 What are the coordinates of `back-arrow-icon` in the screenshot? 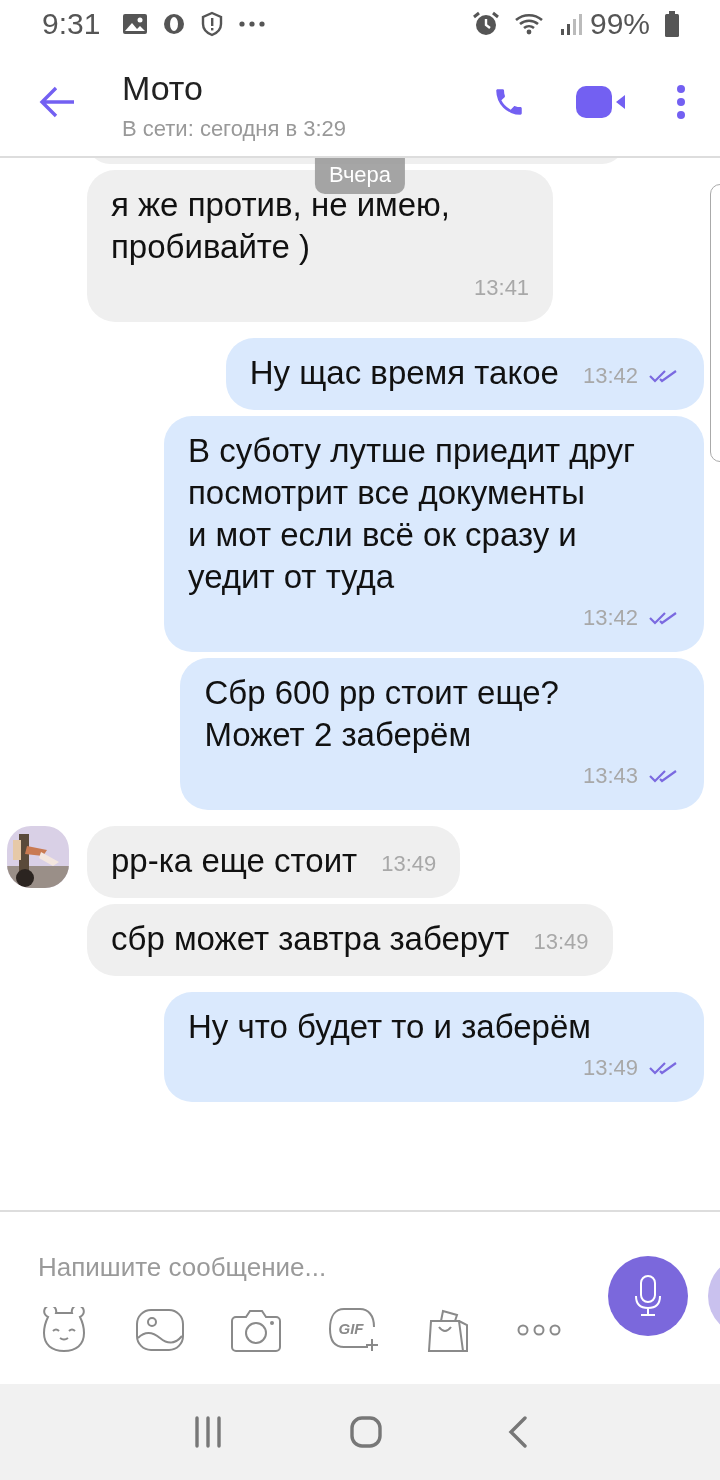 It's located at (57, 102).